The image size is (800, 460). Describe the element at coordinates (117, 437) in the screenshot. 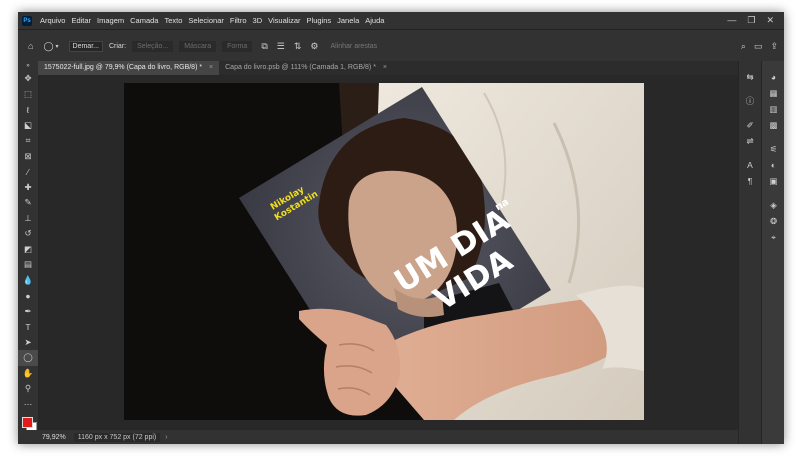

I see `document-info: 1160 px x 752 px (72 ppi)` at that location.